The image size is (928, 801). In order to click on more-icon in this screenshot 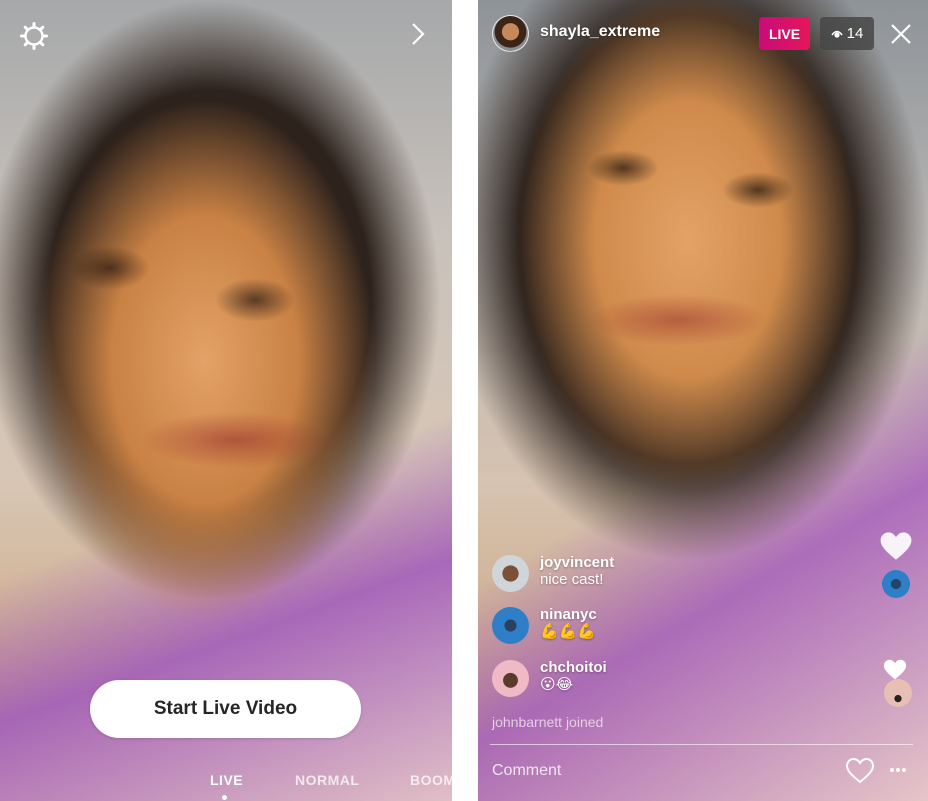, I will do `click(898, 770)`.